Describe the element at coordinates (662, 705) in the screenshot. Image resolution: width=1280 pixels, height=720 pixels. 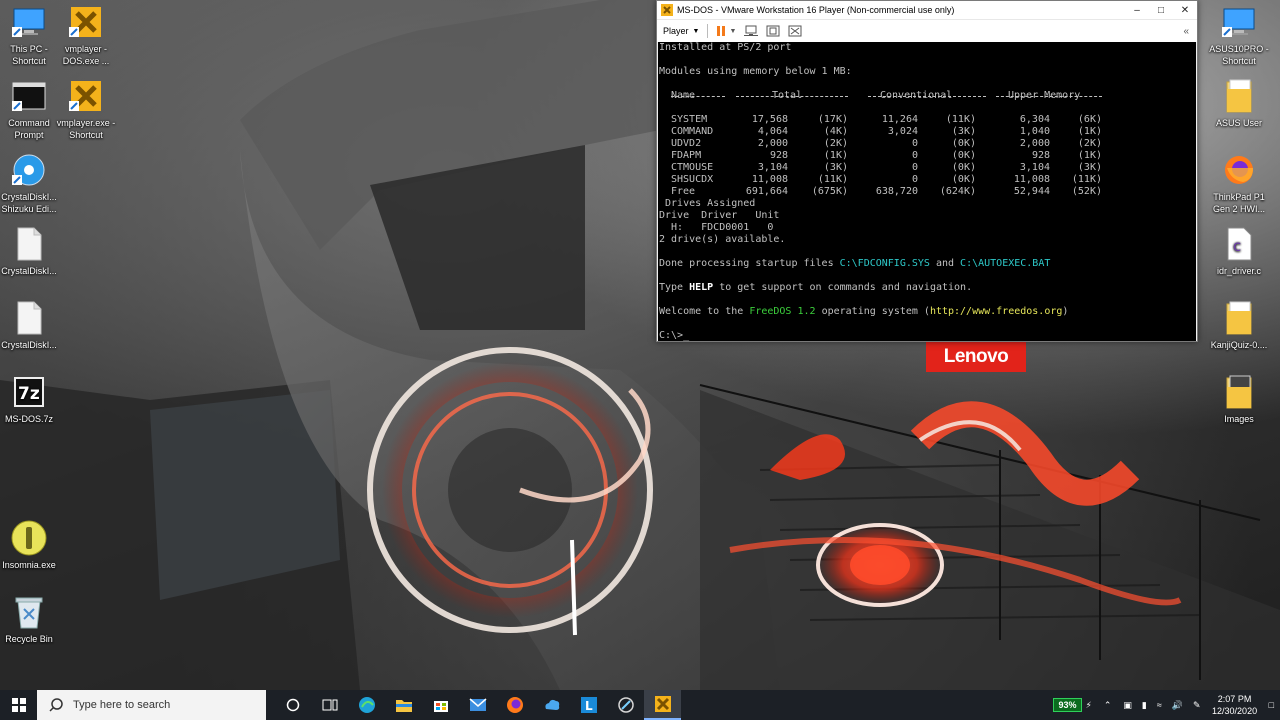
I see `taskbar-vmware` at that location.